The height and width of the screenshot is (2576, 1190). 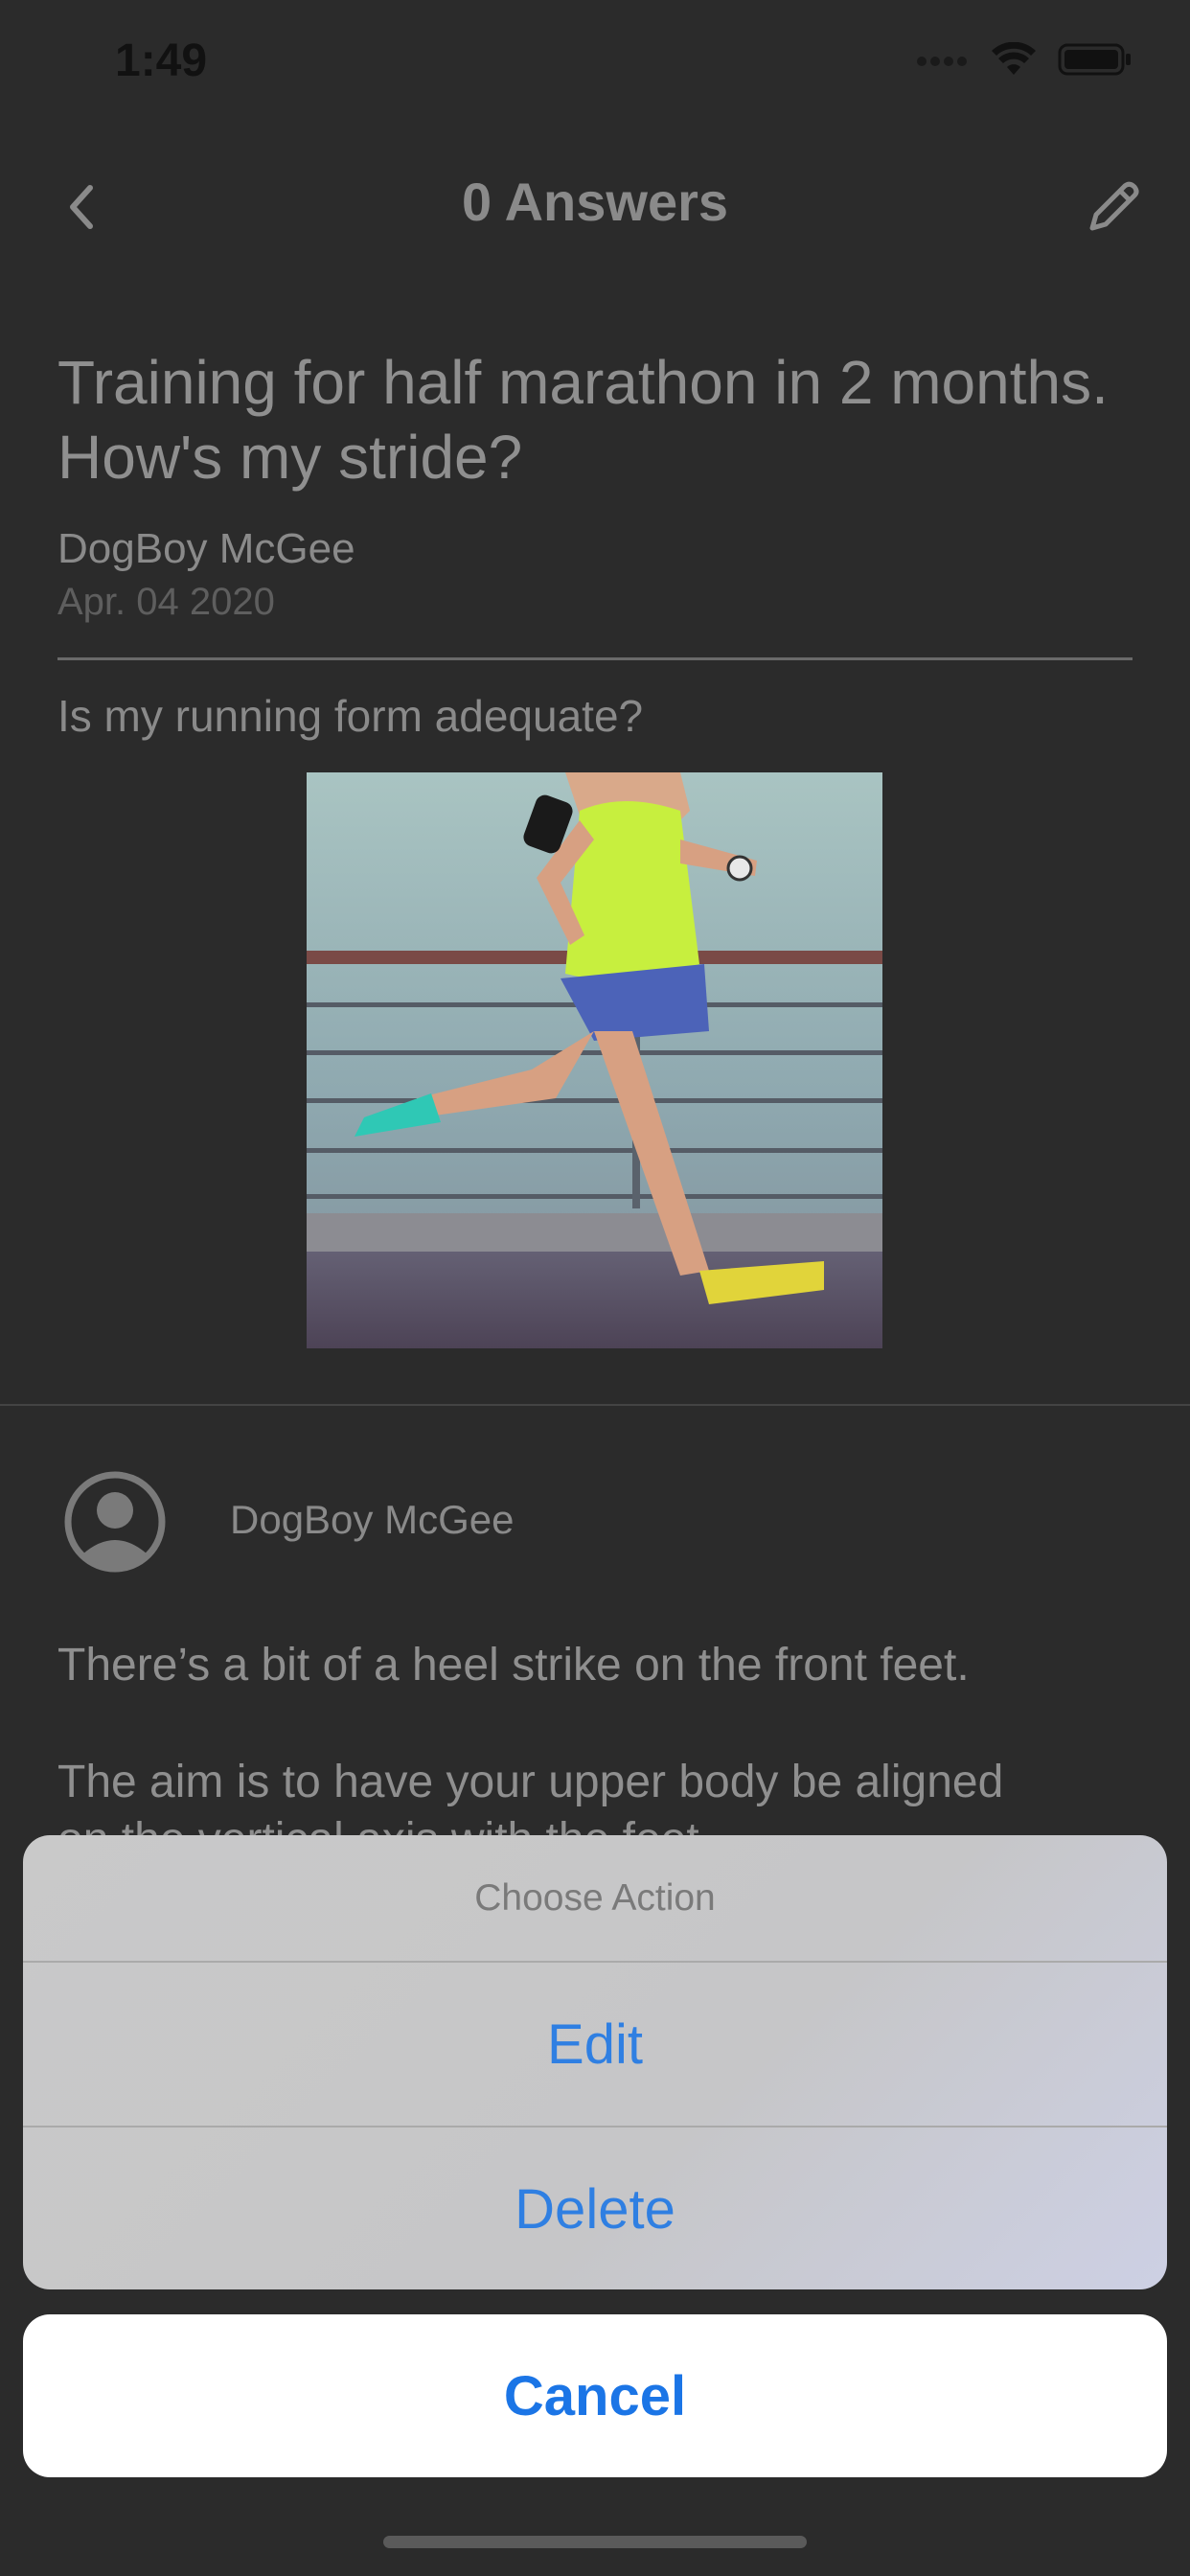 What do you see at coordinates (166, 602) in the screenshot?
I see `question-date: Apr. 04 2020` at bounding box center [166, 602].